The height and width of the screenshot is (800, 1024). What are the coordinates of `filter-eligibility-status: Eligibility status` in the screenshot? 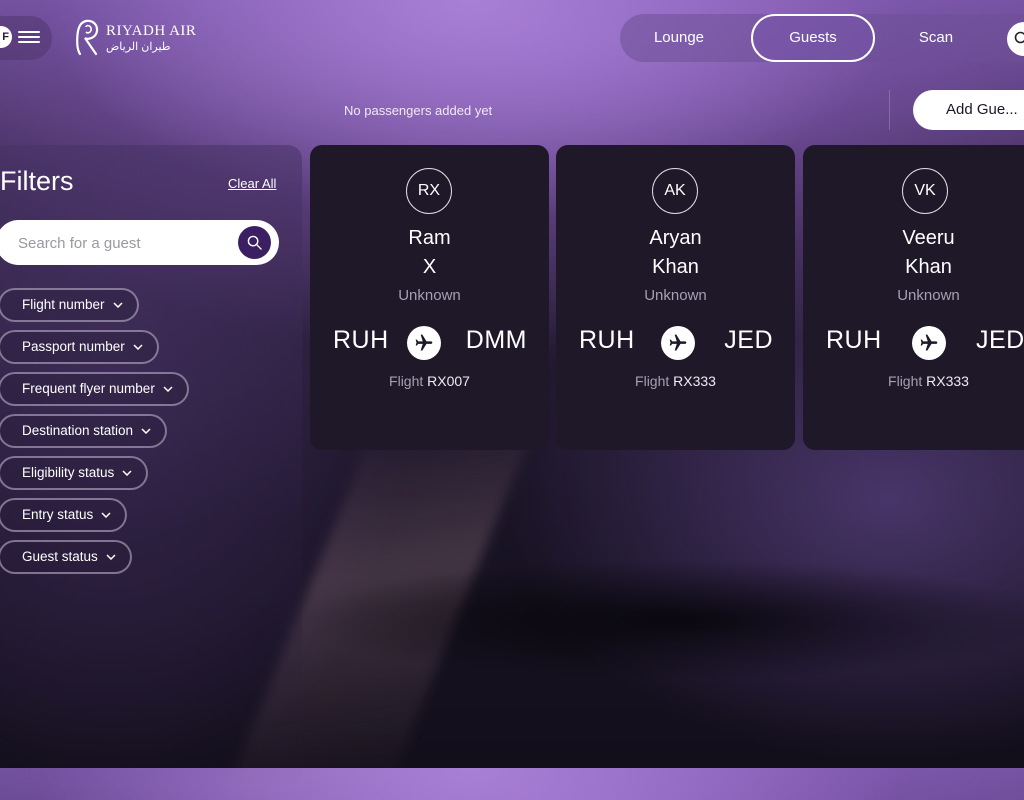 It's located at (74, 473).